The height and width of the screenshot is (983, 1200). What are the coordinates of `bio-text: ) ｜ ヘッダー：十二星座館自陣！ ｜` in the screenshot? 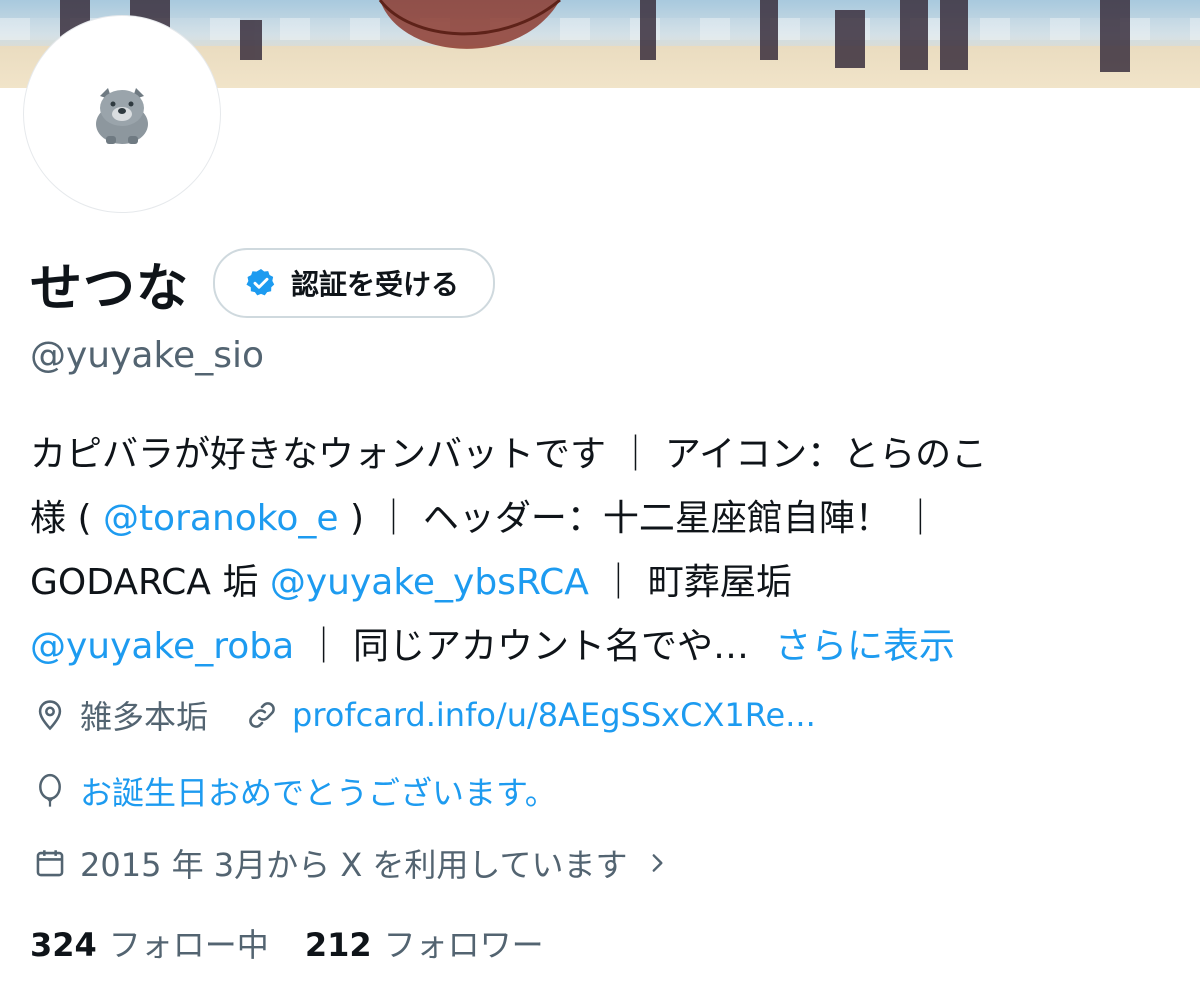 It's located at (638, 518).